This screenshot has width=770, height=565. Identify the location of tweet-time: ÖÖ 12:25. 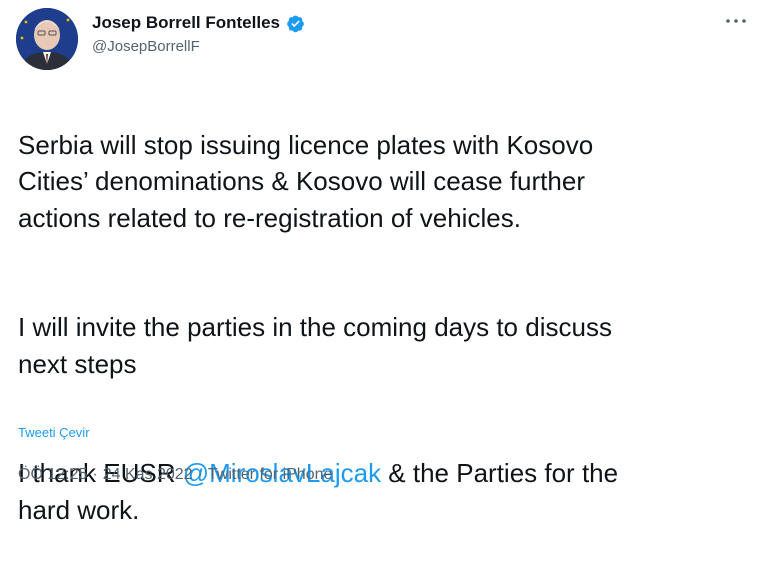
(52, 475).